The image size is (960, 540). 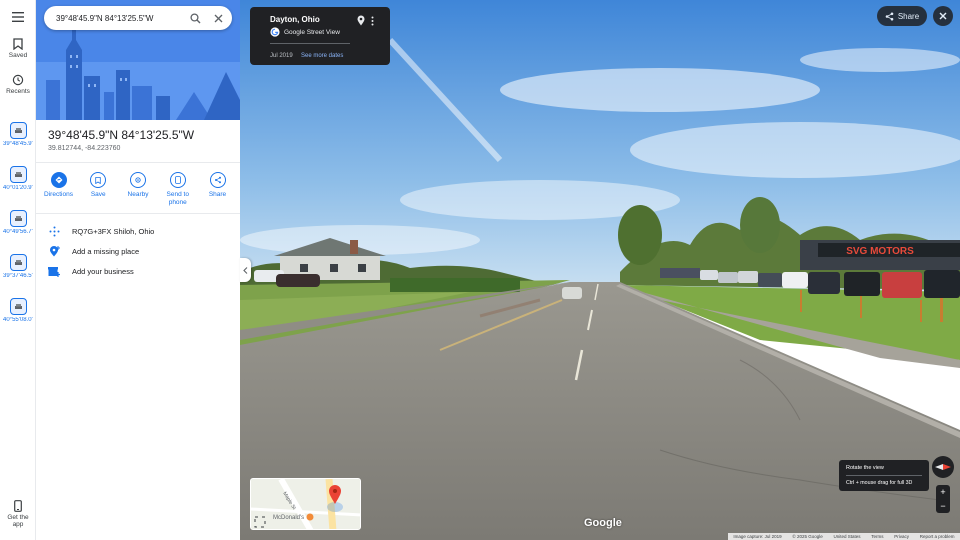 What do you see at coordinates (908, 16) in the screenshot?
I see `share-label: Share` at bounding box center [908, 16].